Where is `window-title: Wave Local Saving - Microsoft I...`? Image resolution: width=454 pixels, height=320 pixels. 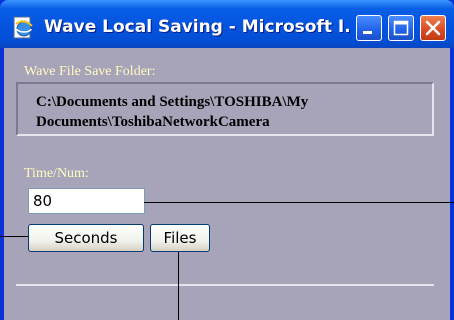
window-title: Wave Local Saving - Microsoft I... is located at coordinates (198, 27).